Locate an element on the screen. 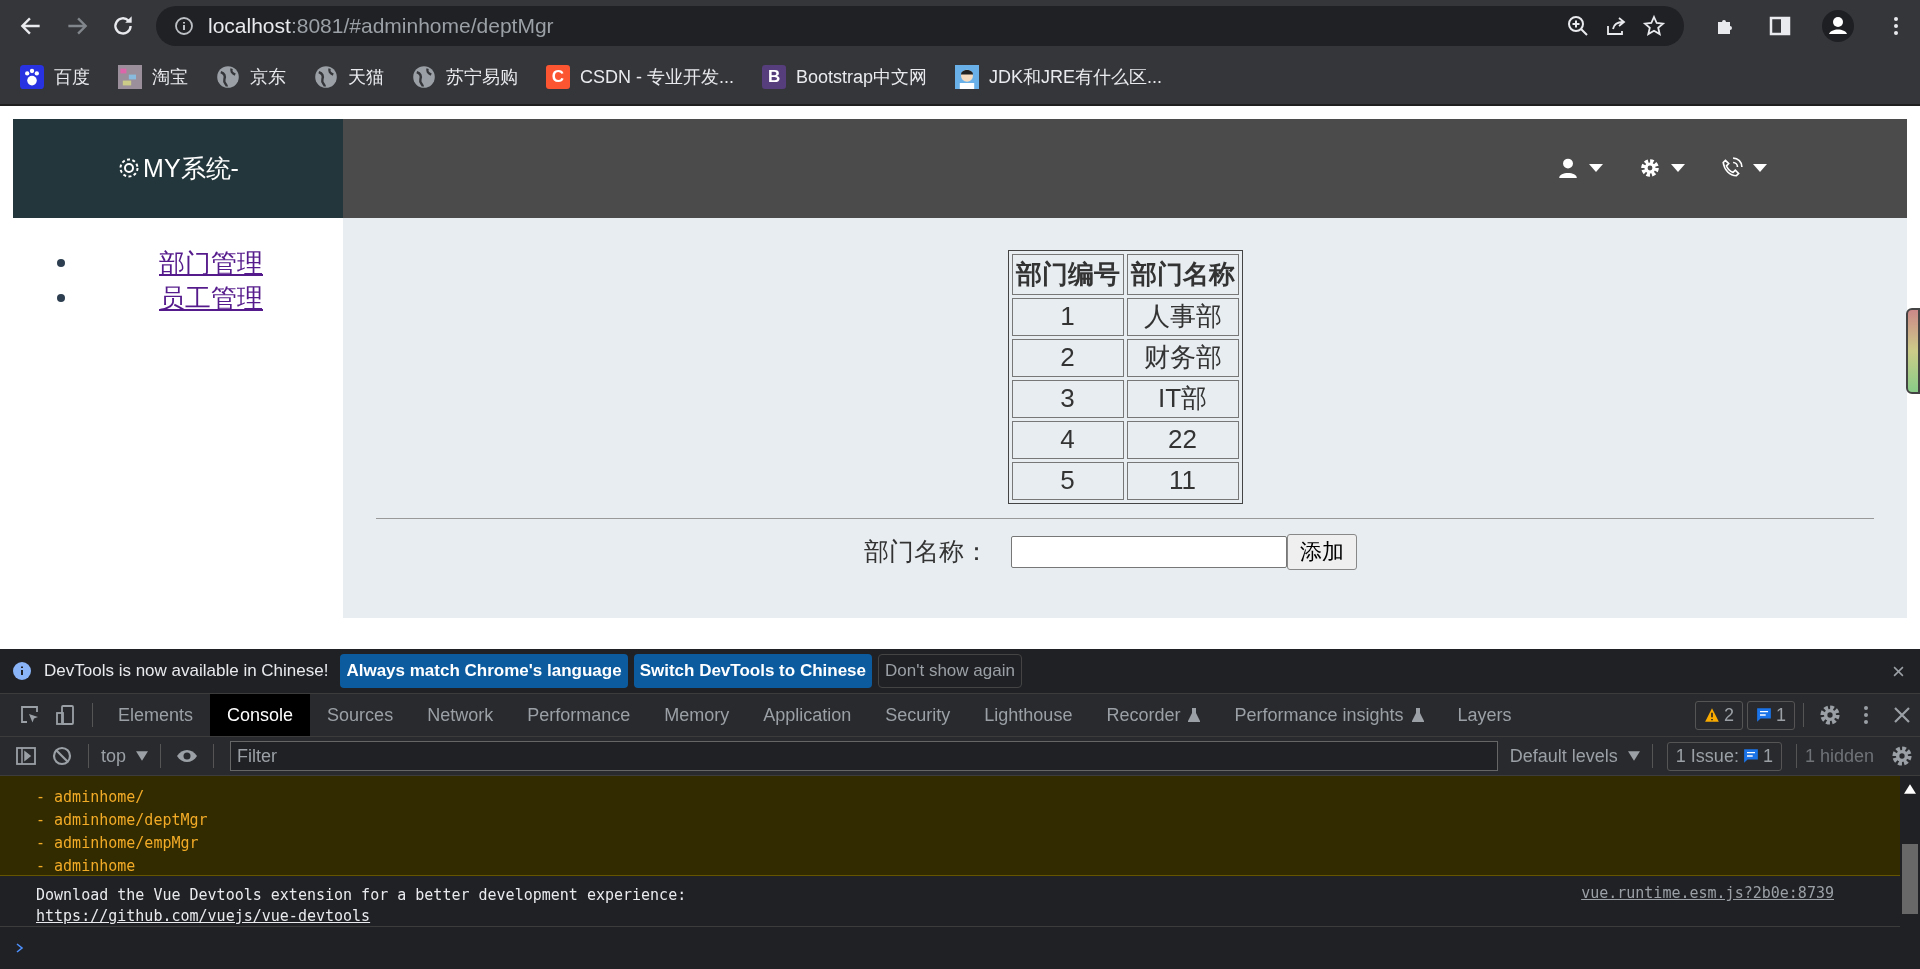  filter-input: Filter is located at coordinates (864, 756).